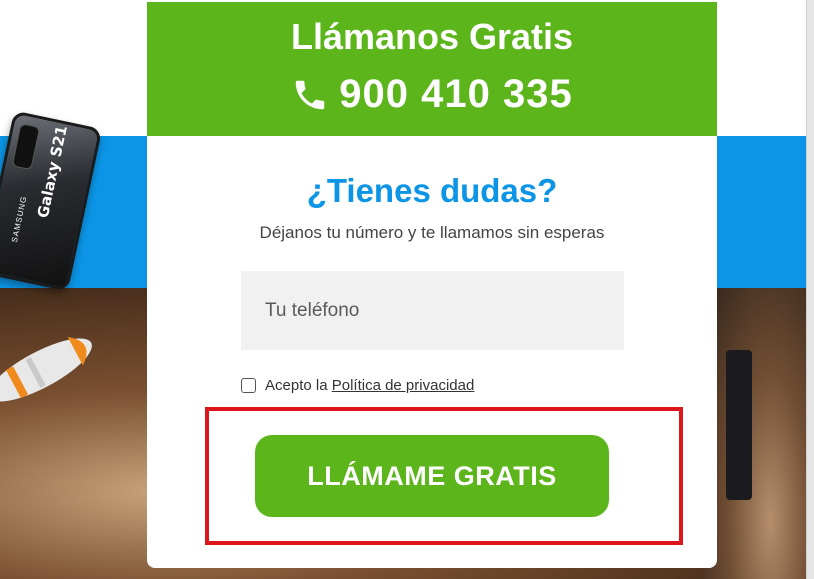 The width and height of the screenshot is (814, 579). I want to click on consent-text: Acepto la Política de privacidad, so click(369, 385).